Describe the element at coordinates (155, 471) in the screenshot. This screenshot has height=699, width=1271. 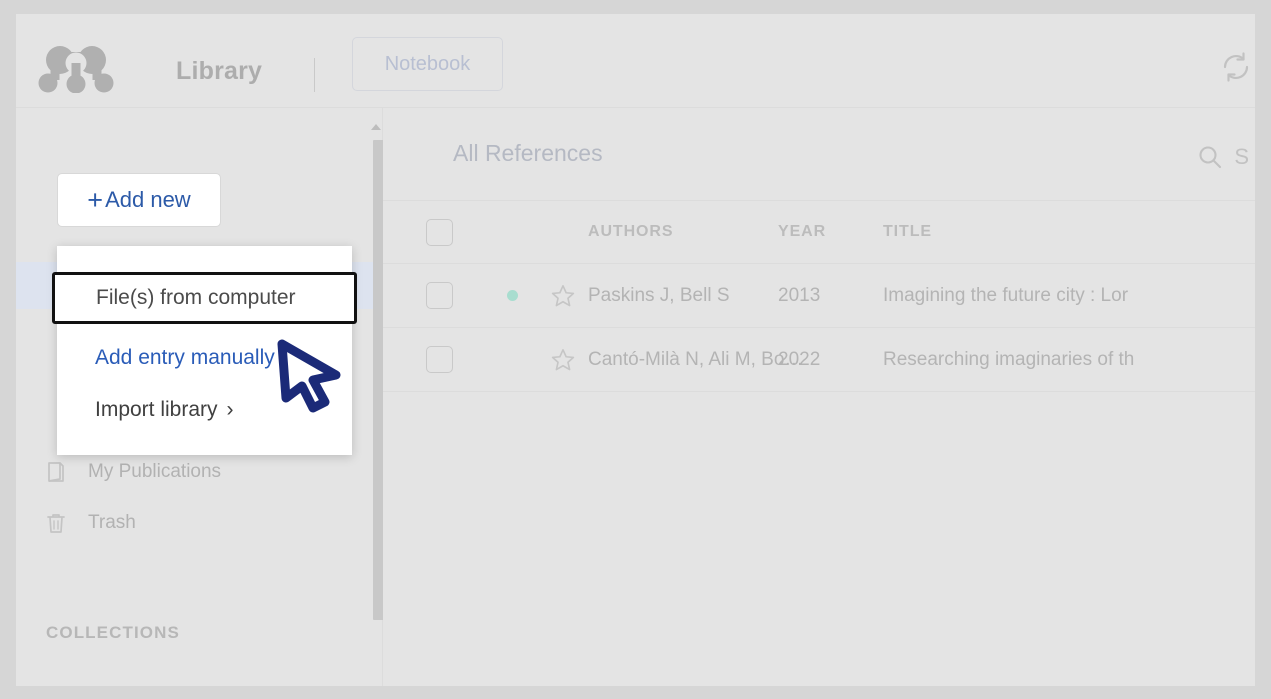
I see `sidebar-item-label: My Publications` at that location.